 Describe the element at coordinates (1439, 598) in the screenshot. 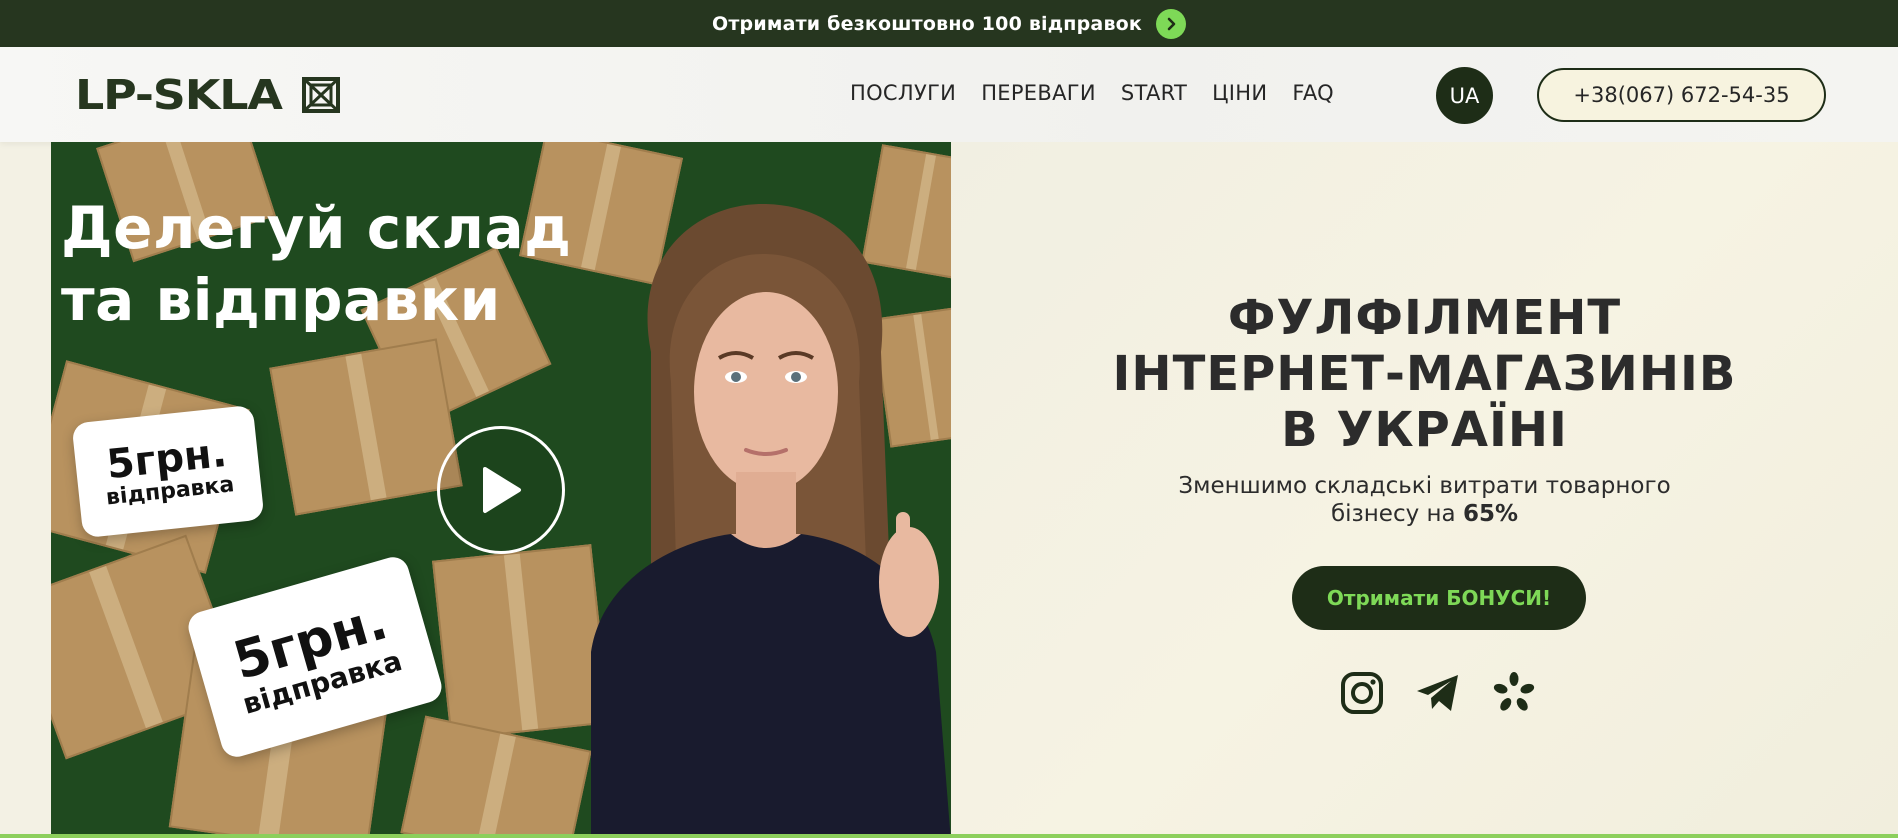

I see `get-bonuses-button: Отримати БОНУСИ!` at that location.